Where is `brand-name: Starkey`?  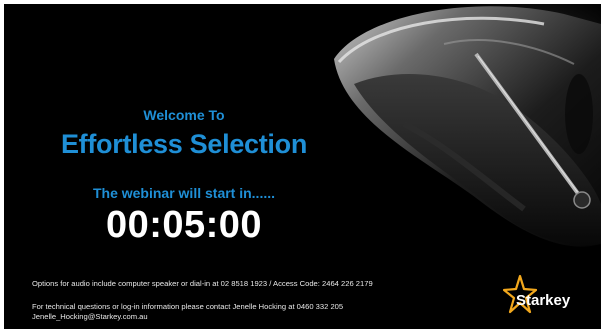 brand-name: Starkey is located at coordinates (543, 300).